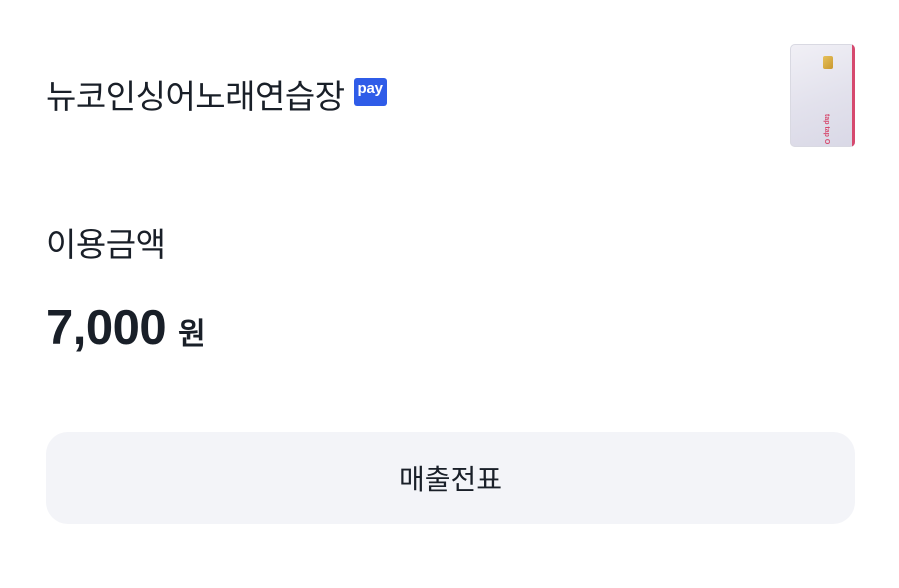  What do you see at coordinates (822, 95) in the screenshot?
I see `card-image: tap tap O` at bounding box center [822, 95].